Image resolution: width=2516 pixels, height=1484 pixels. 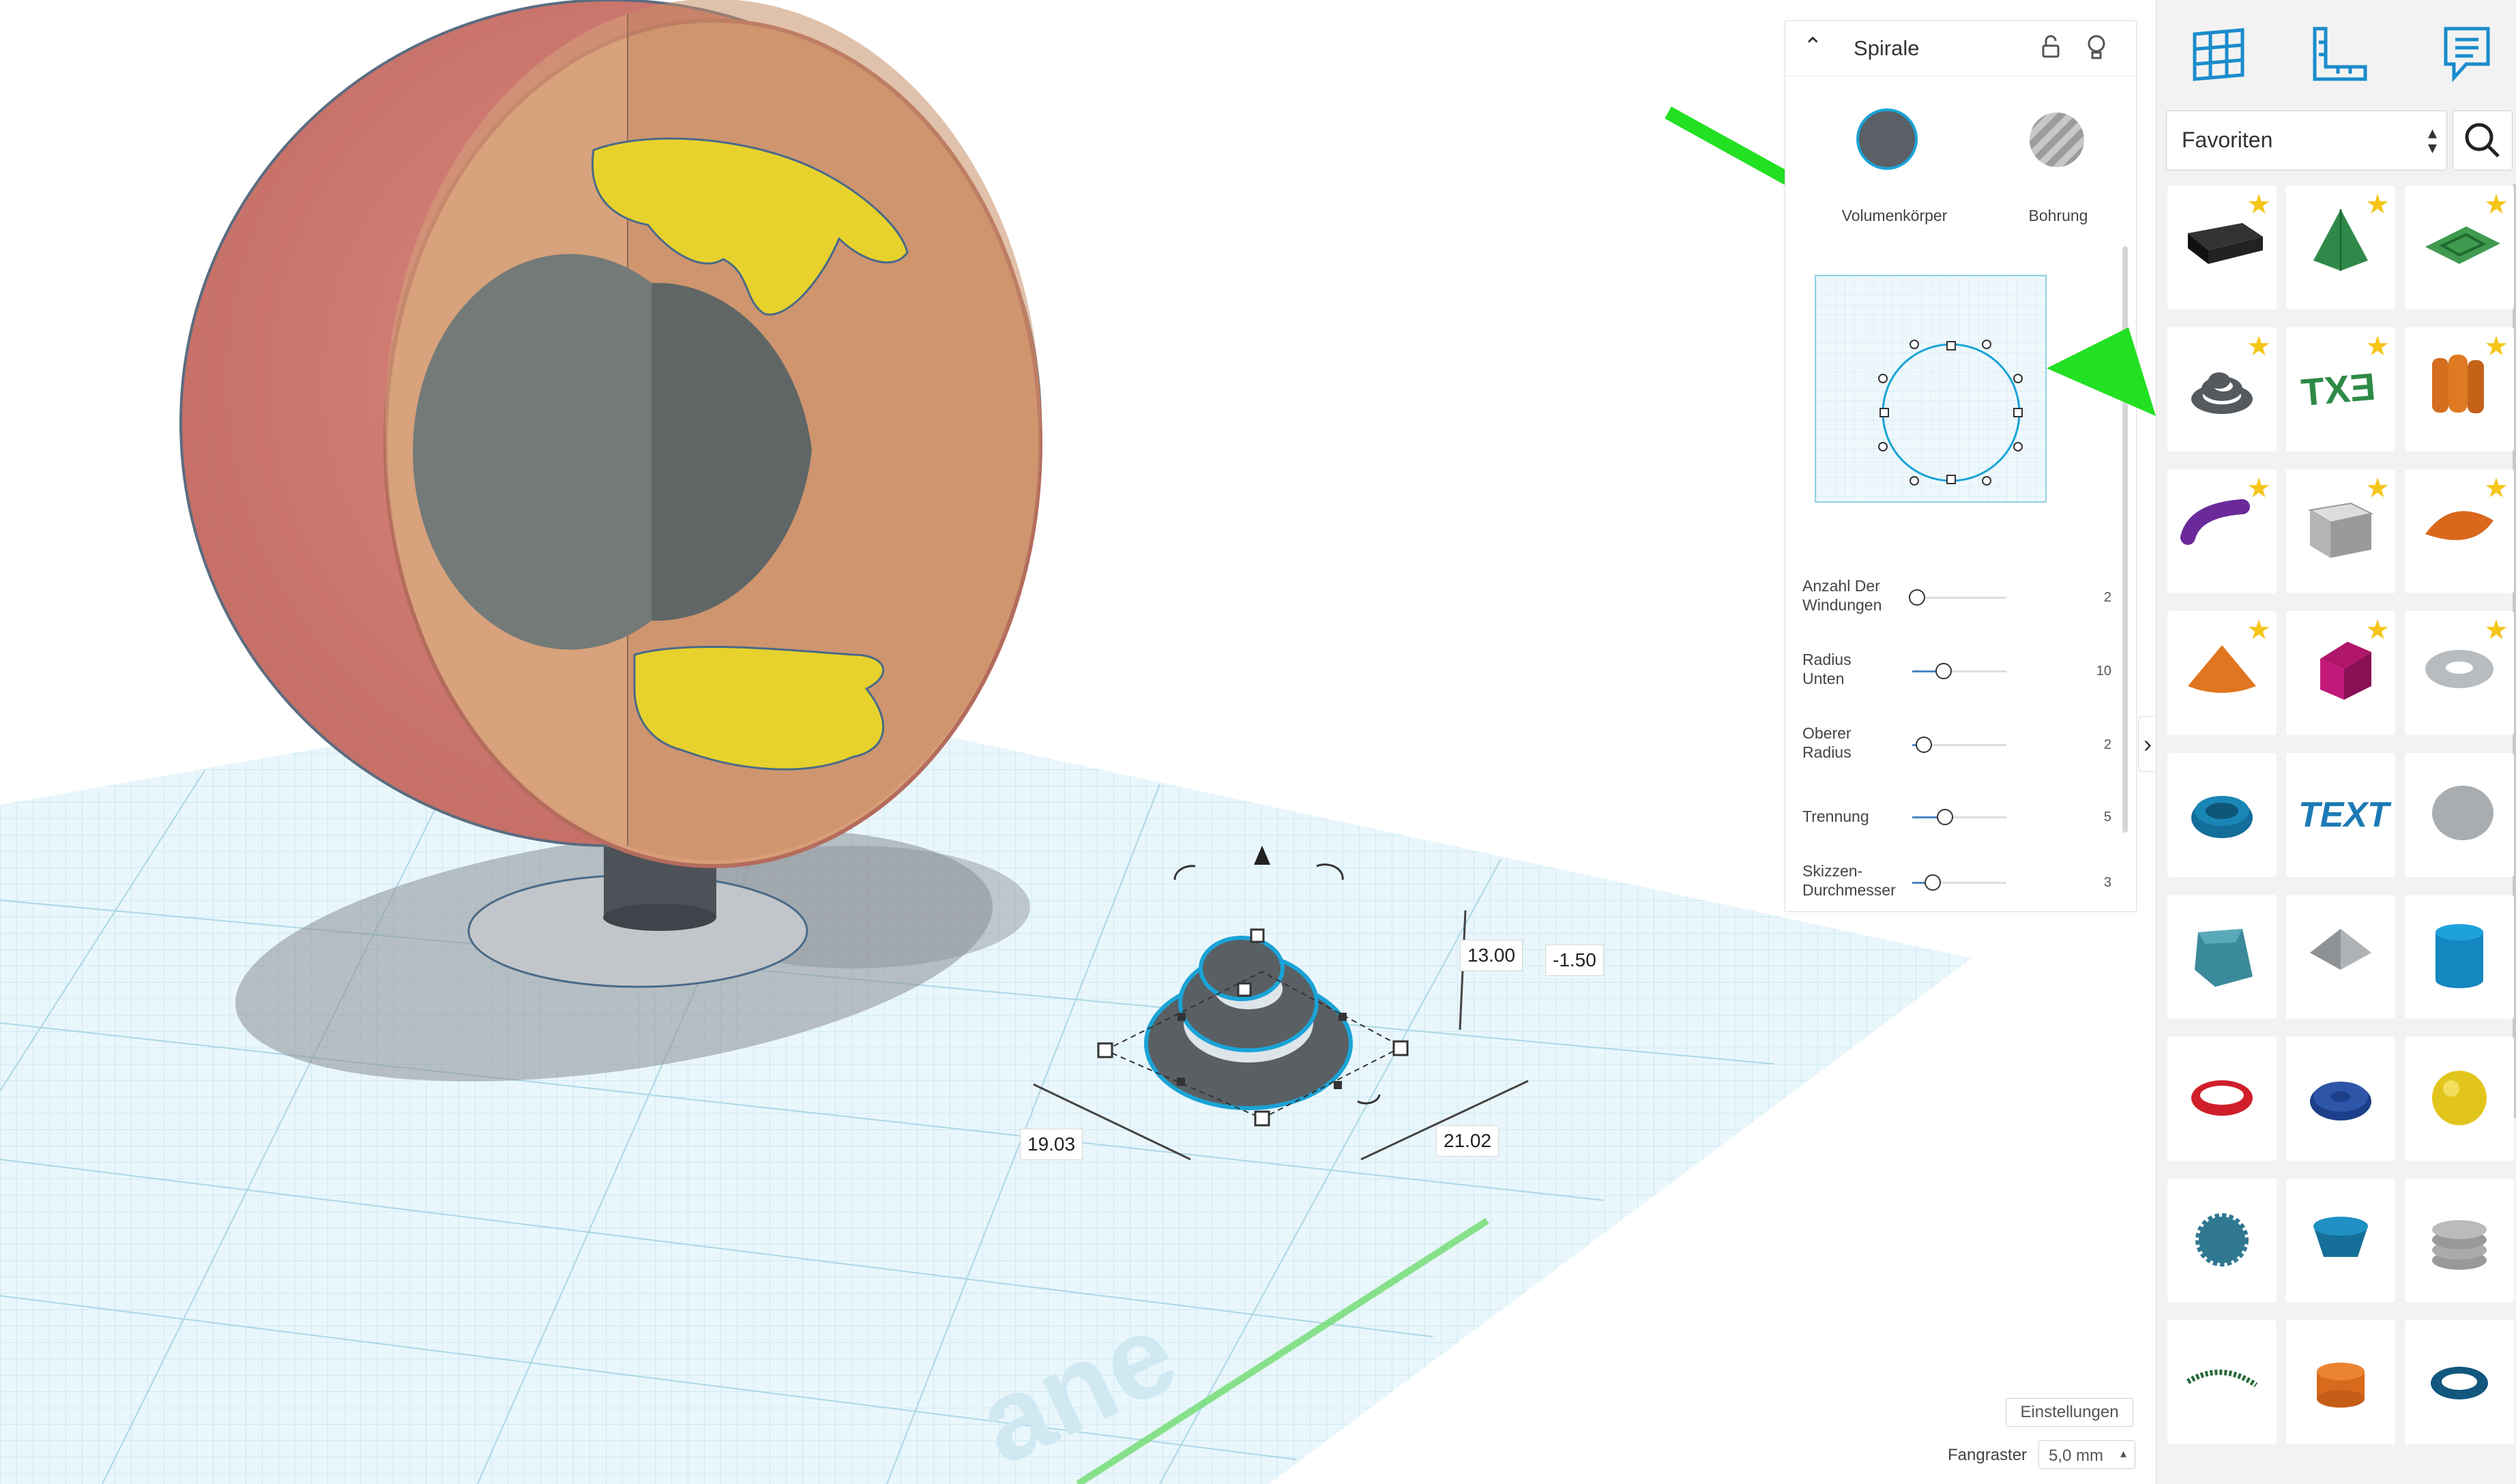 What do you see at coordinates (1051, 1144) in the screenshot?
I see `length-dimension: 19.03` at bounding box center [1051, 1144].